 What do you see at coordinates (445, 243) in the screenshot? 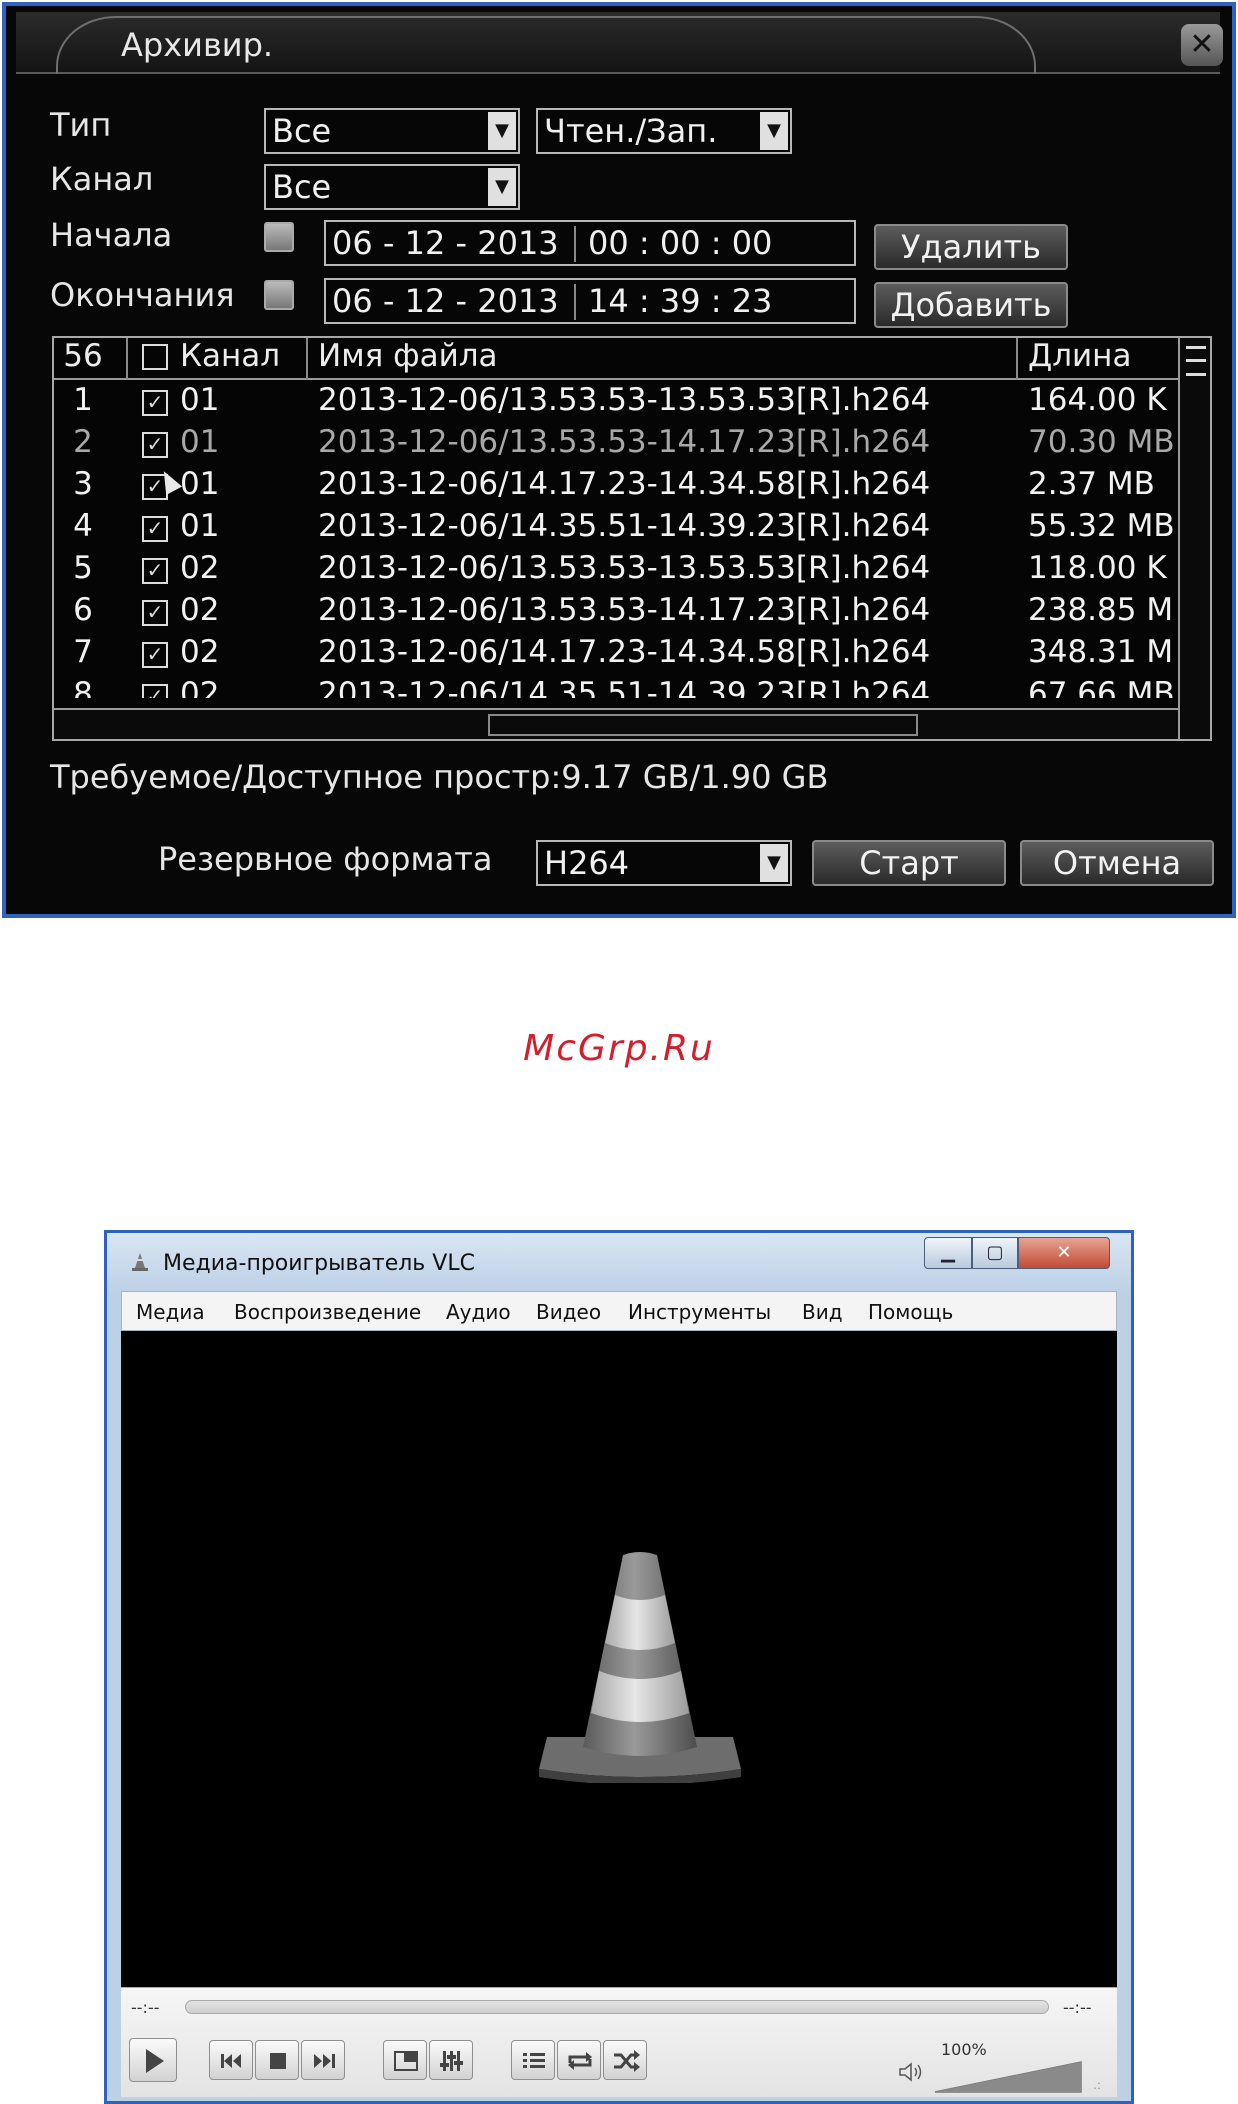
I see `start-date: 06 - 12 - 2013` at bounding box center [445, 243].